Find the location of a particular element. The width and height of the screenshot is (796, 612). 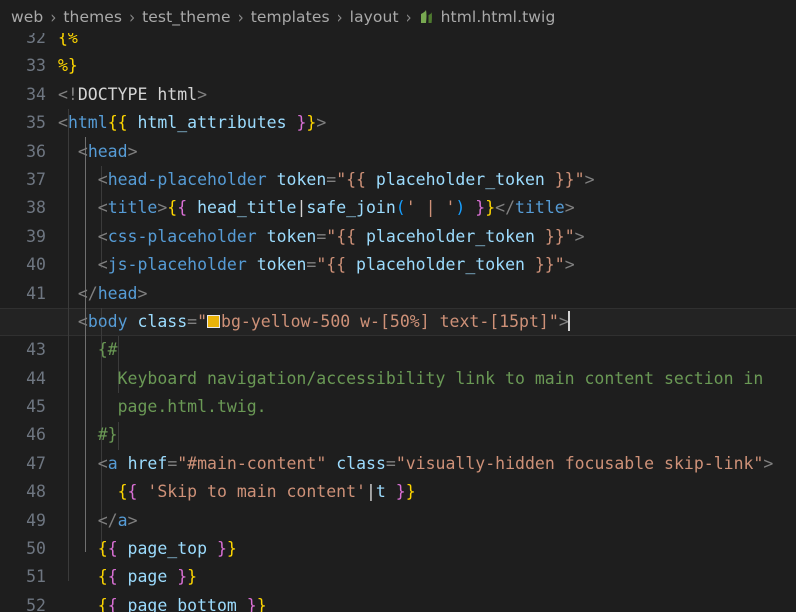

line-content: <head> is located at coordinates (427, 152).